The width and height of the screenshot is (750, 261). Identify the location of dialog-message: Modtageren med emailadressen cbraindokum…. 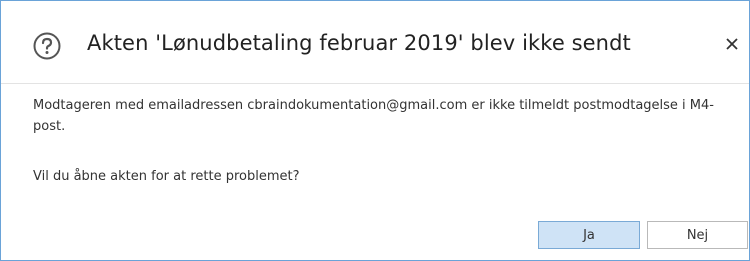
(373, 116).